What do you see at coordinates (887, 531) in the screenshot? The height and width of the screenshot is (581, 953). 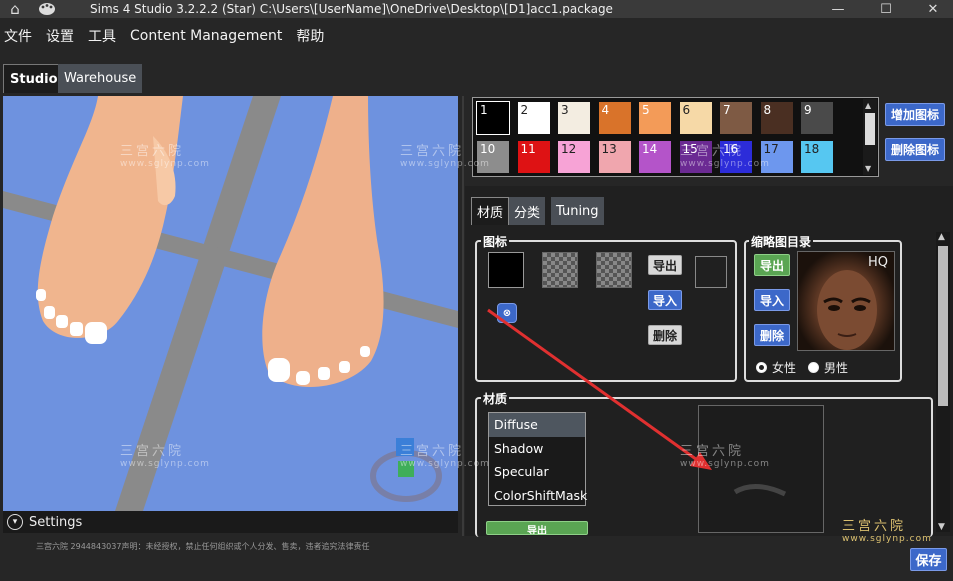 I see `watermark-brand-logo: 三宫六院 www.sglynp.com` at bounding box center [887, 531].